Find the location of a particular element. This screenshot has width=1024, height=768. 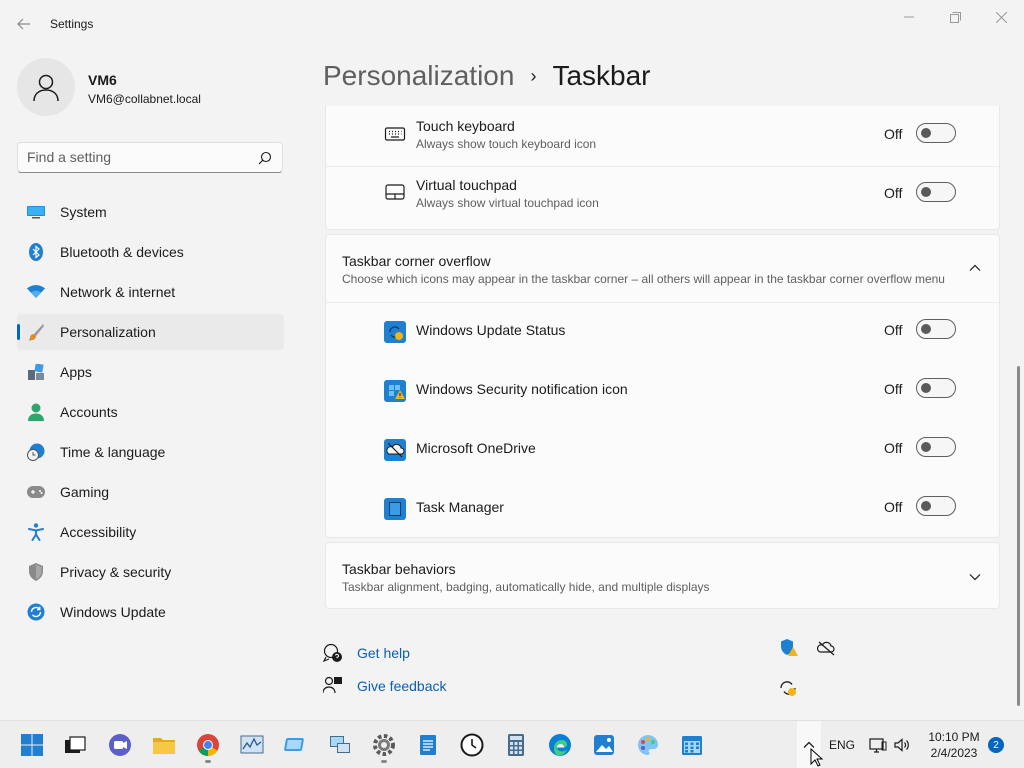

sidebar-item-gaming: Gaming is located at coordinates (150, 492).